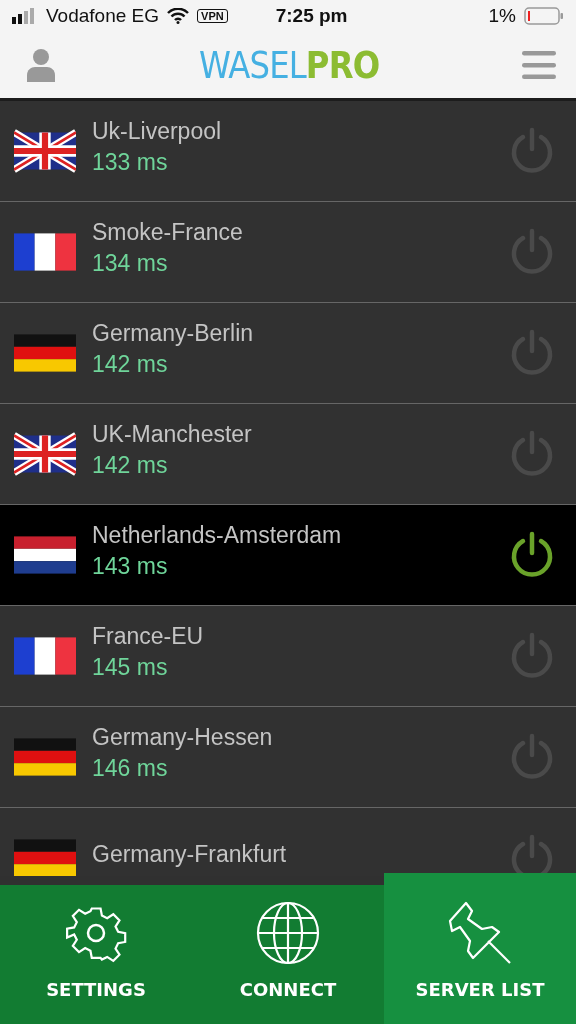 This screenshot has width=576, height=1024. What do you see at coordinates (130, 263) in the screenshot?
I see `latency: 134 ms` at bounding box center [130, 263].